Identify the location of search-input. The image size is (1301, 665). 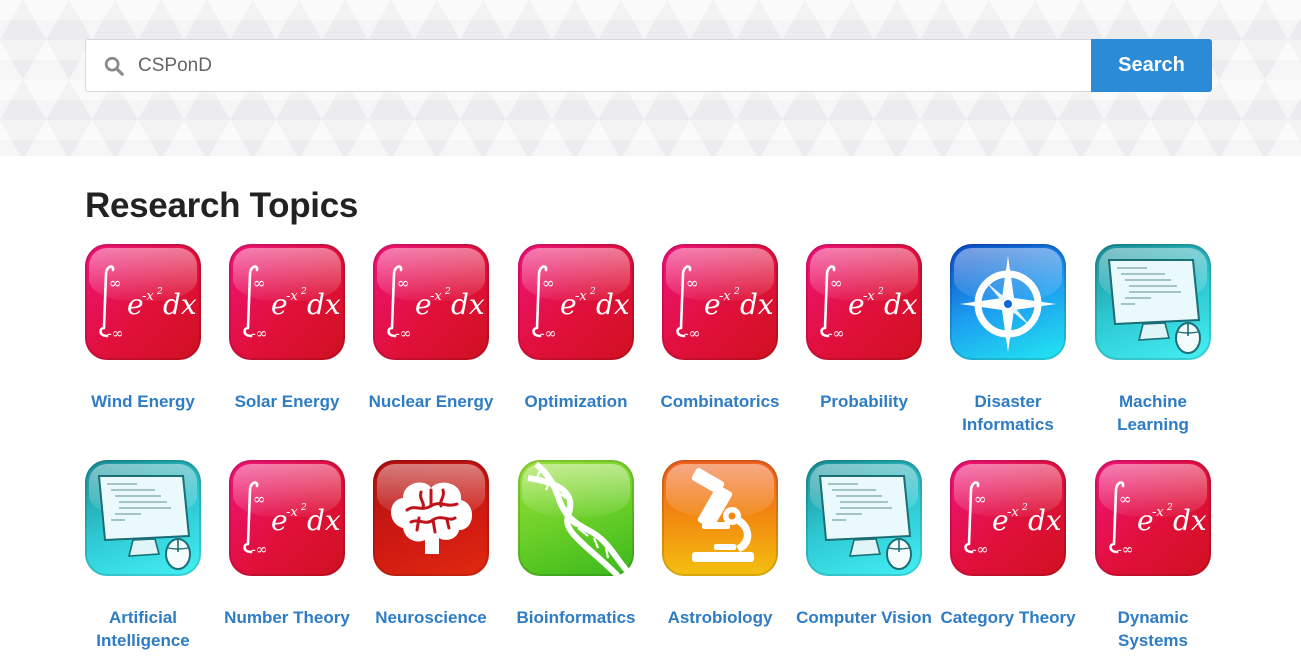
(588, 65).